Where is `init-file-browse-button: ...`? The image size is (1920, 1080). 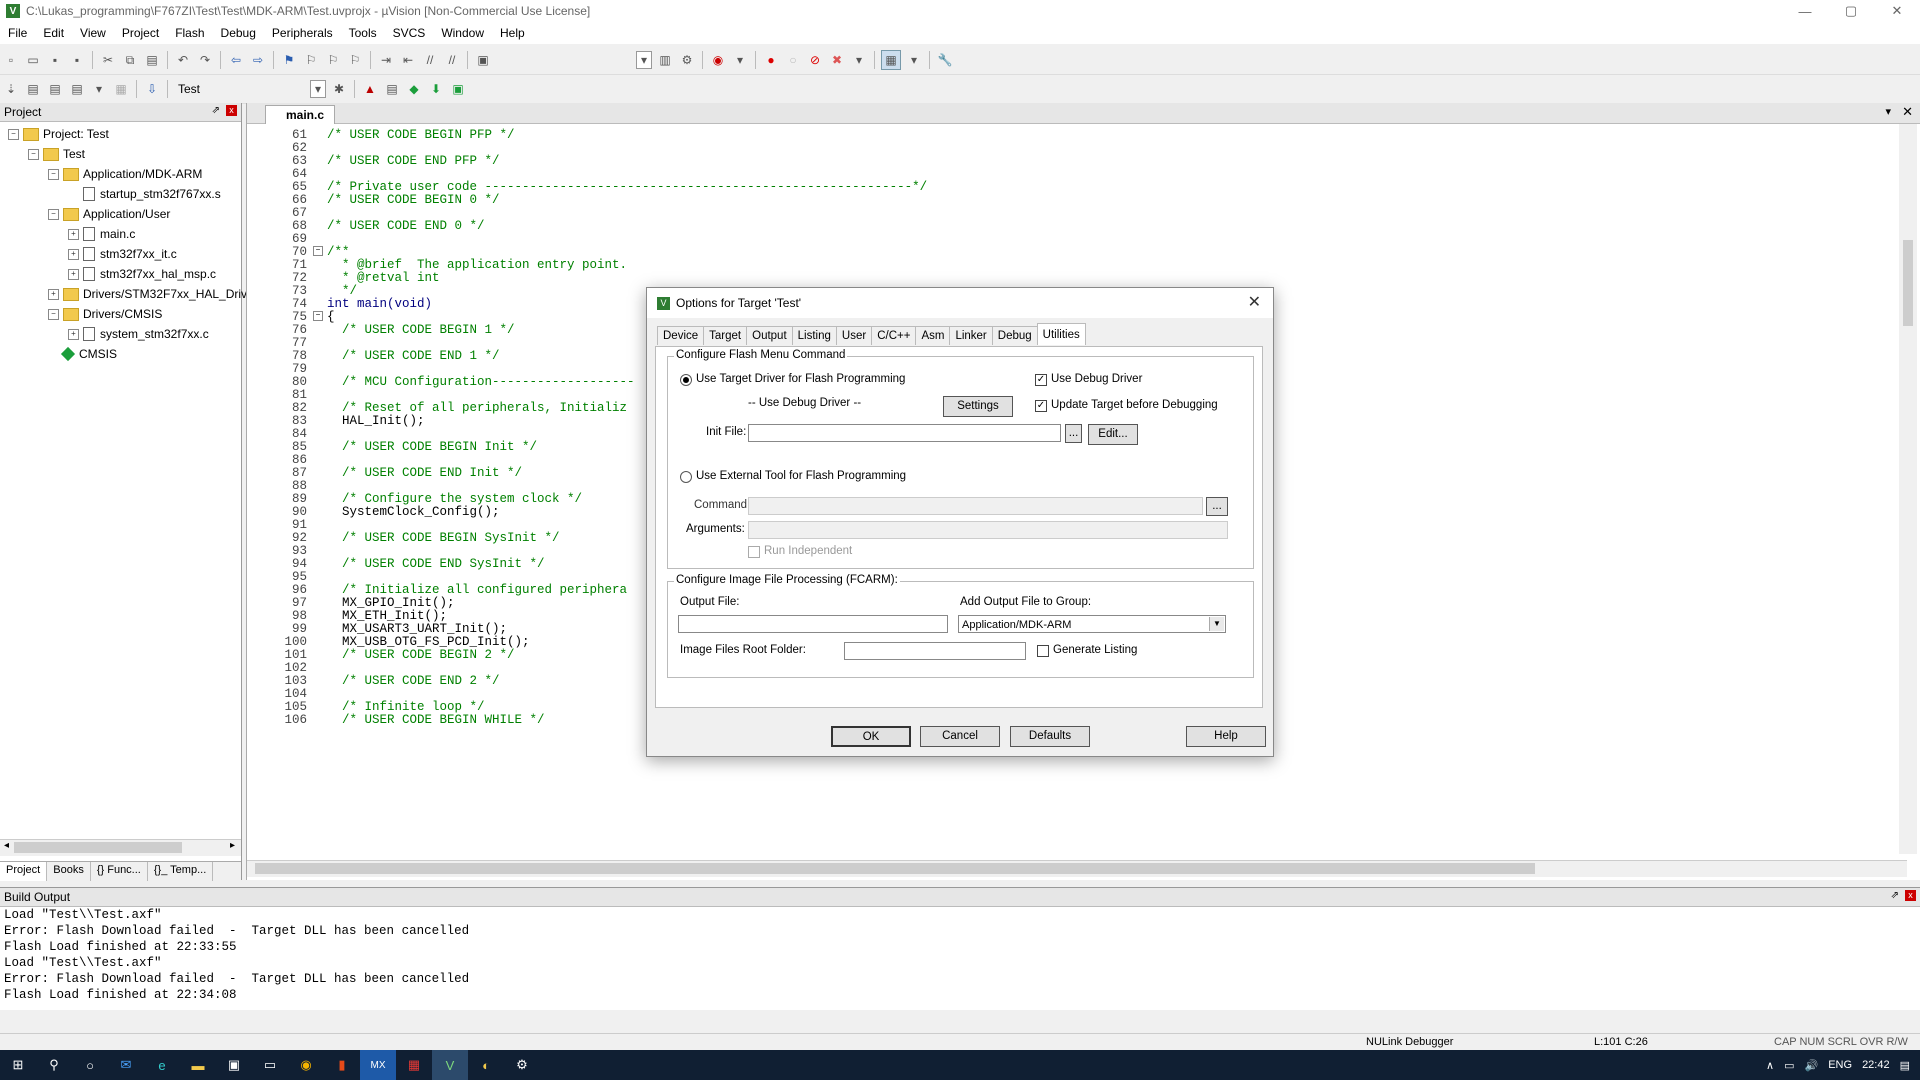 init-file-browse-button: ... is located at coordinates (1073, 433).